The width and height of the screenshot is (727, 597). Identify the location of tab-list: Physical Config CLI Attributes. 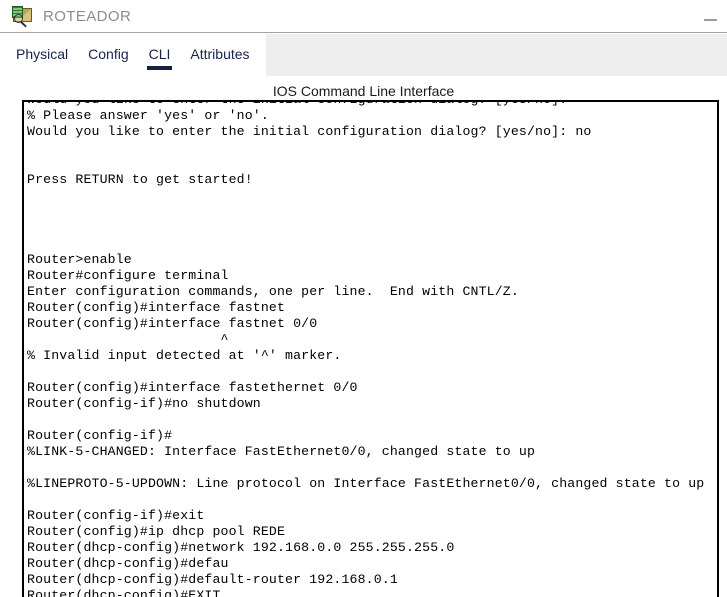
(135, 55).